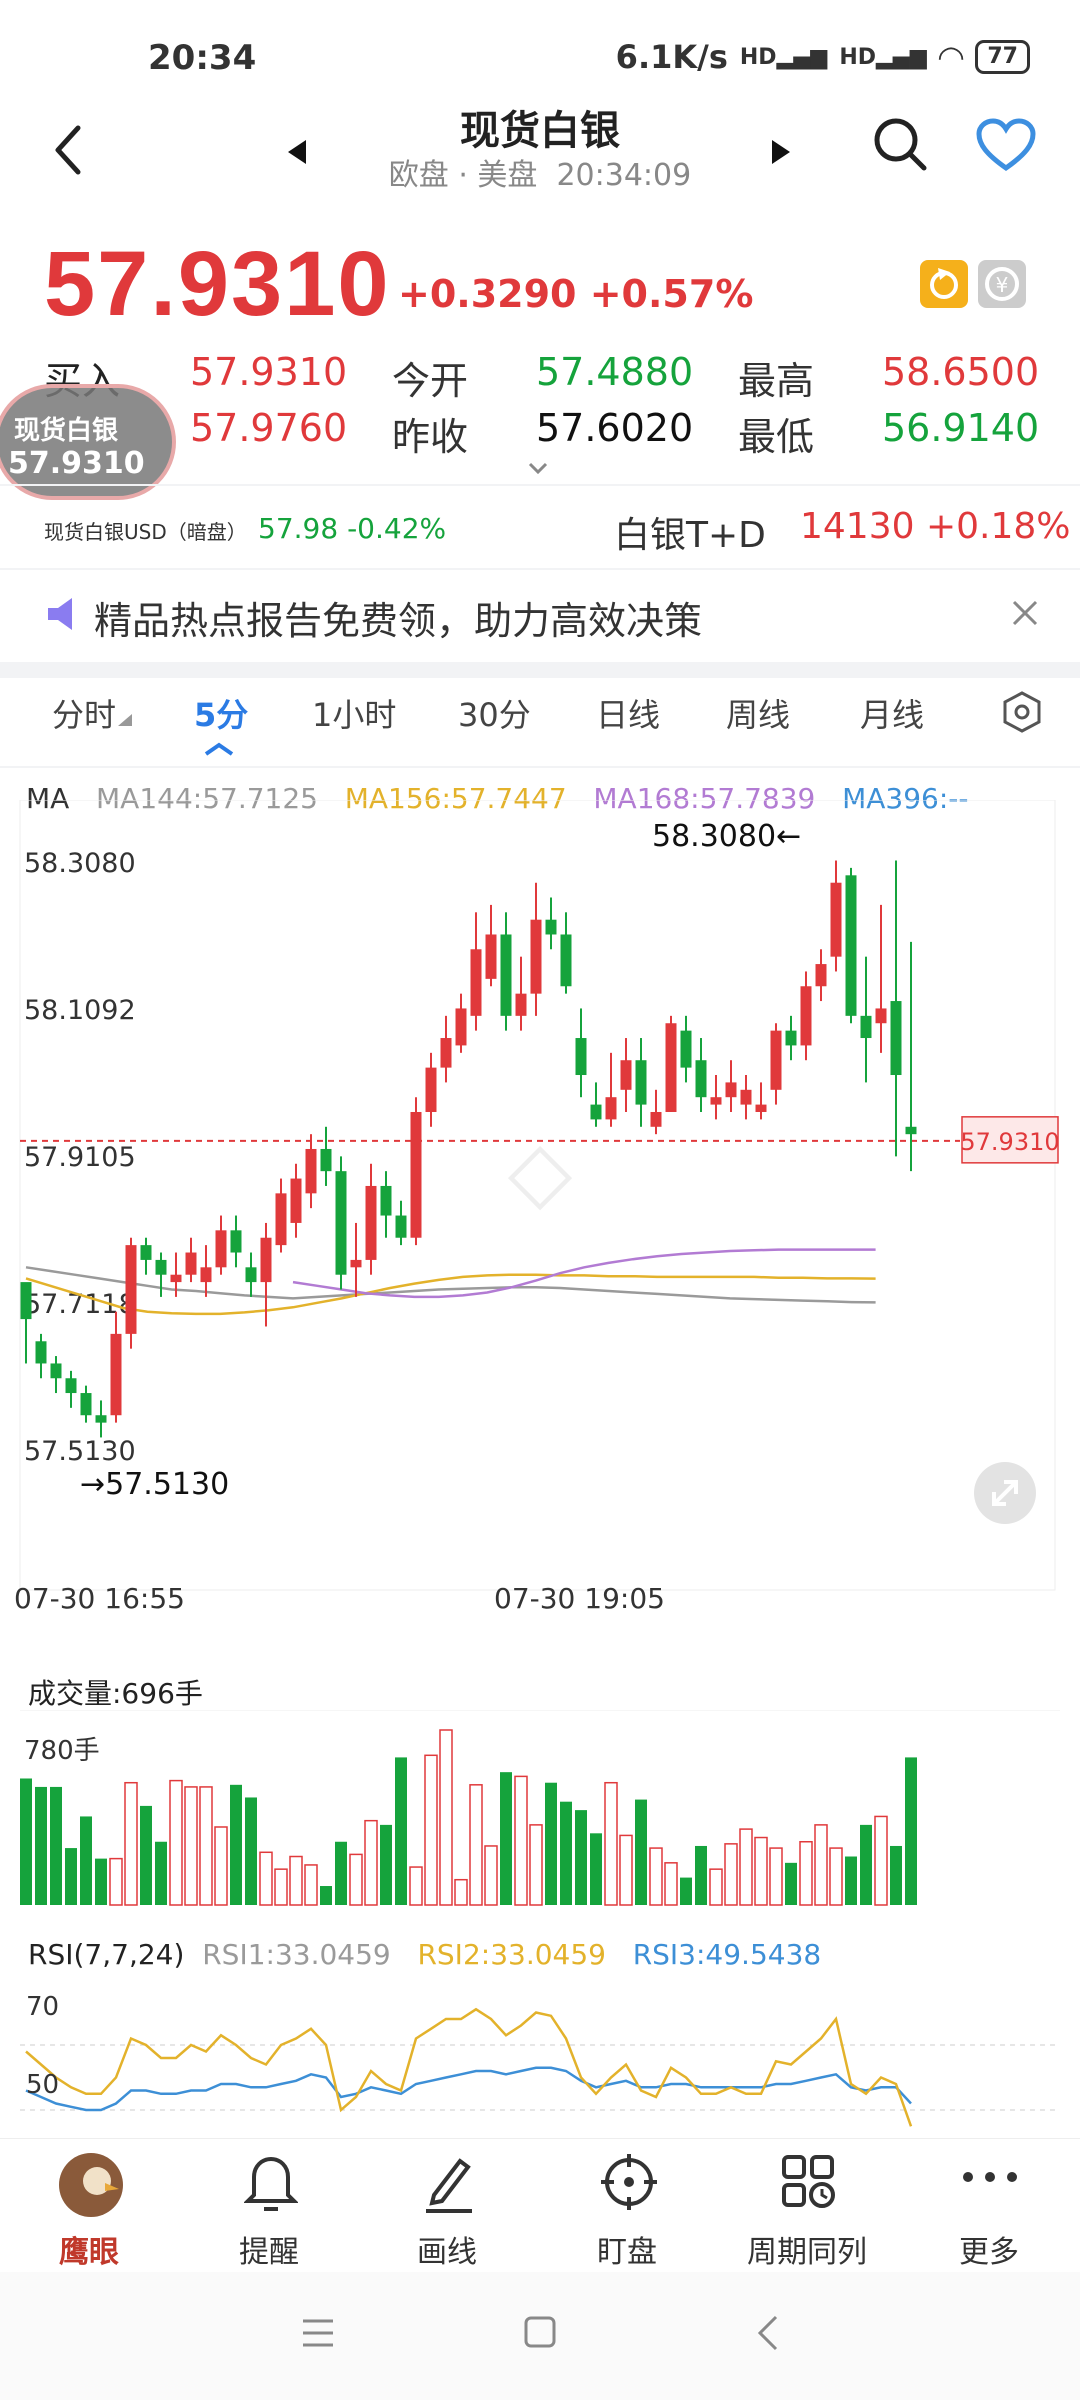  What do you see at coordinates (990, 2177) in the screenshot?
I see `more-dots-icon` at bounding box center [990, 2177].